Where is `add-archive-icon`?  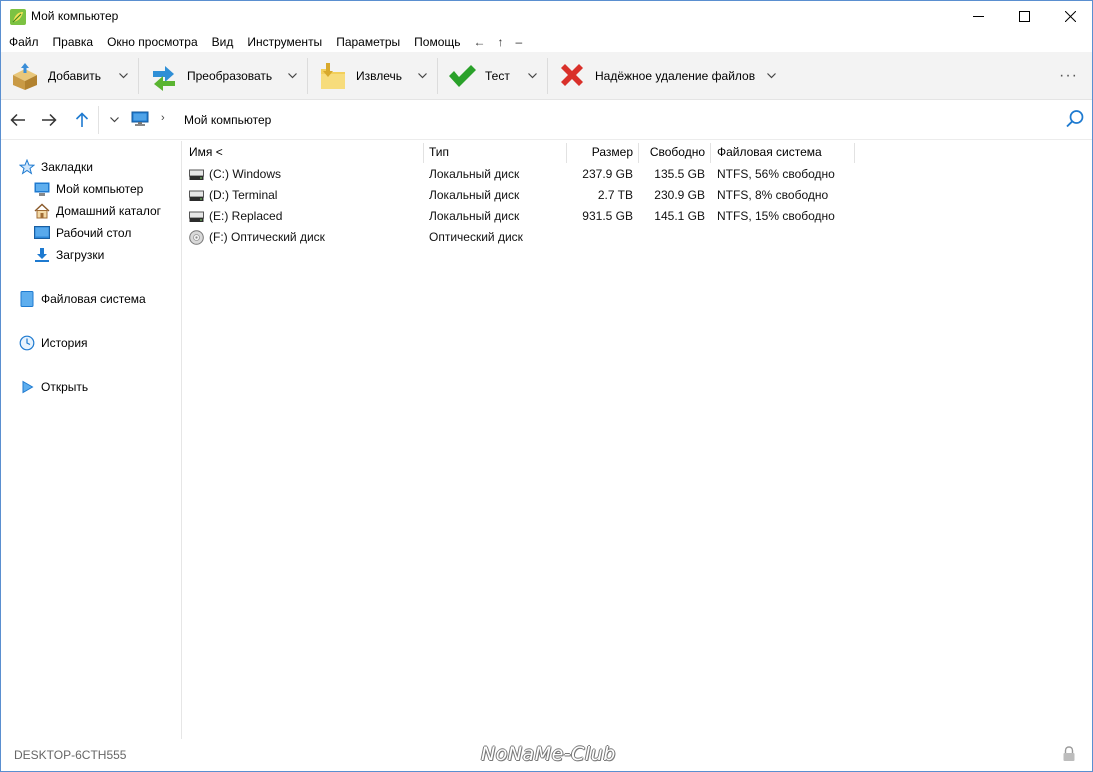
add-archive-icon is located at coordinates (25, 76).